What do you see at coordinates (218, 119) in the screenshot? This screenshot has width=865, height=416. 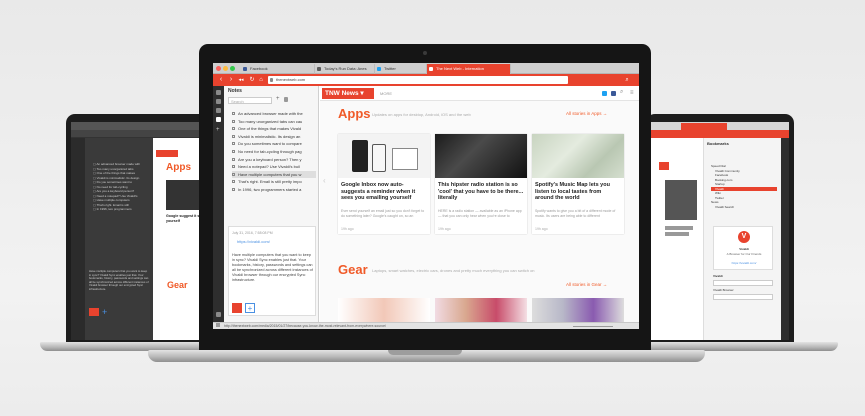 I see `notes-icon` at bounding box center [218, 119].